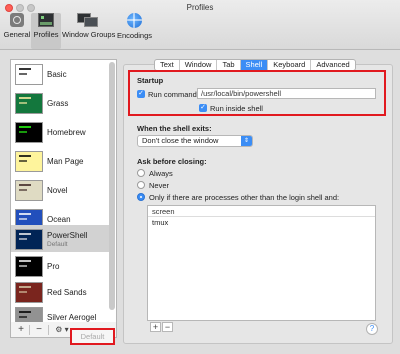  I want to click on profile-name: Basic, so click(57, 74).